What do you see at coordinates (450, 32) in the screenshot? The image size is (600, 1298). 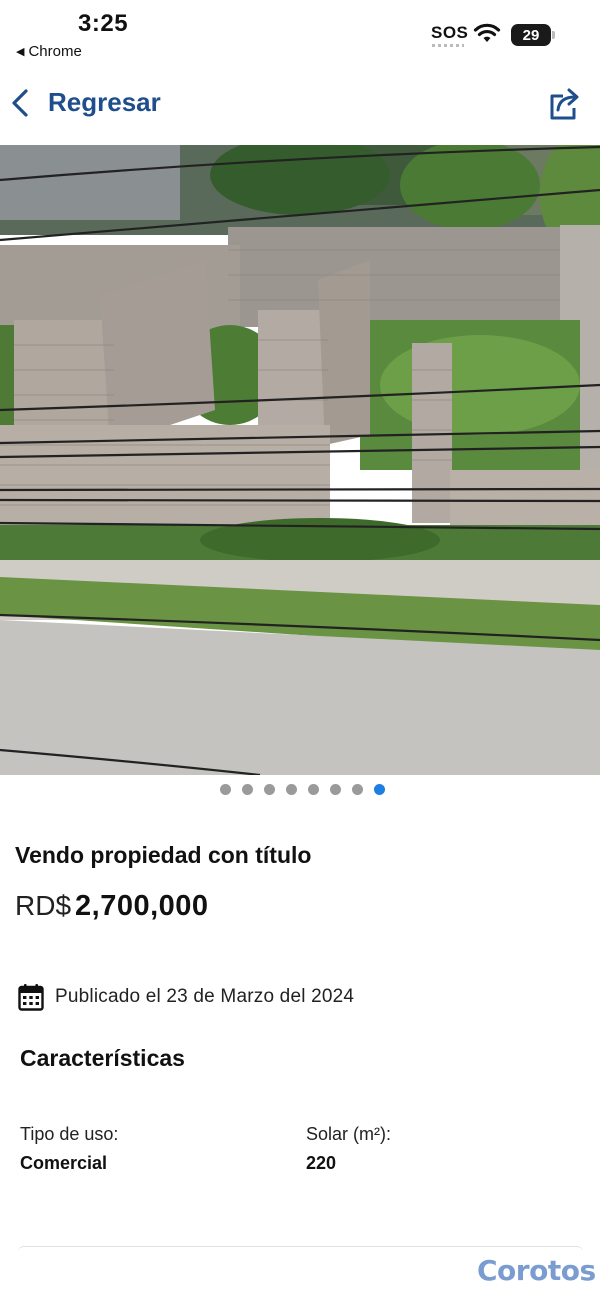 I see `carrier-label: SOS` at bounding box center [450, 32].